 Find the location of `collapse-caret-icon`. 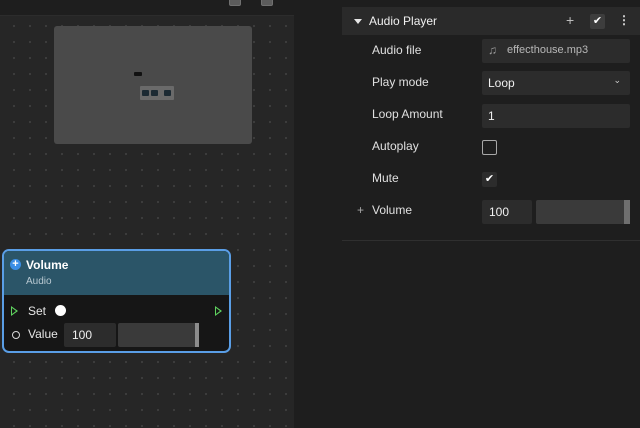

collapse-caret-icon is located at coordinates (358, 21).